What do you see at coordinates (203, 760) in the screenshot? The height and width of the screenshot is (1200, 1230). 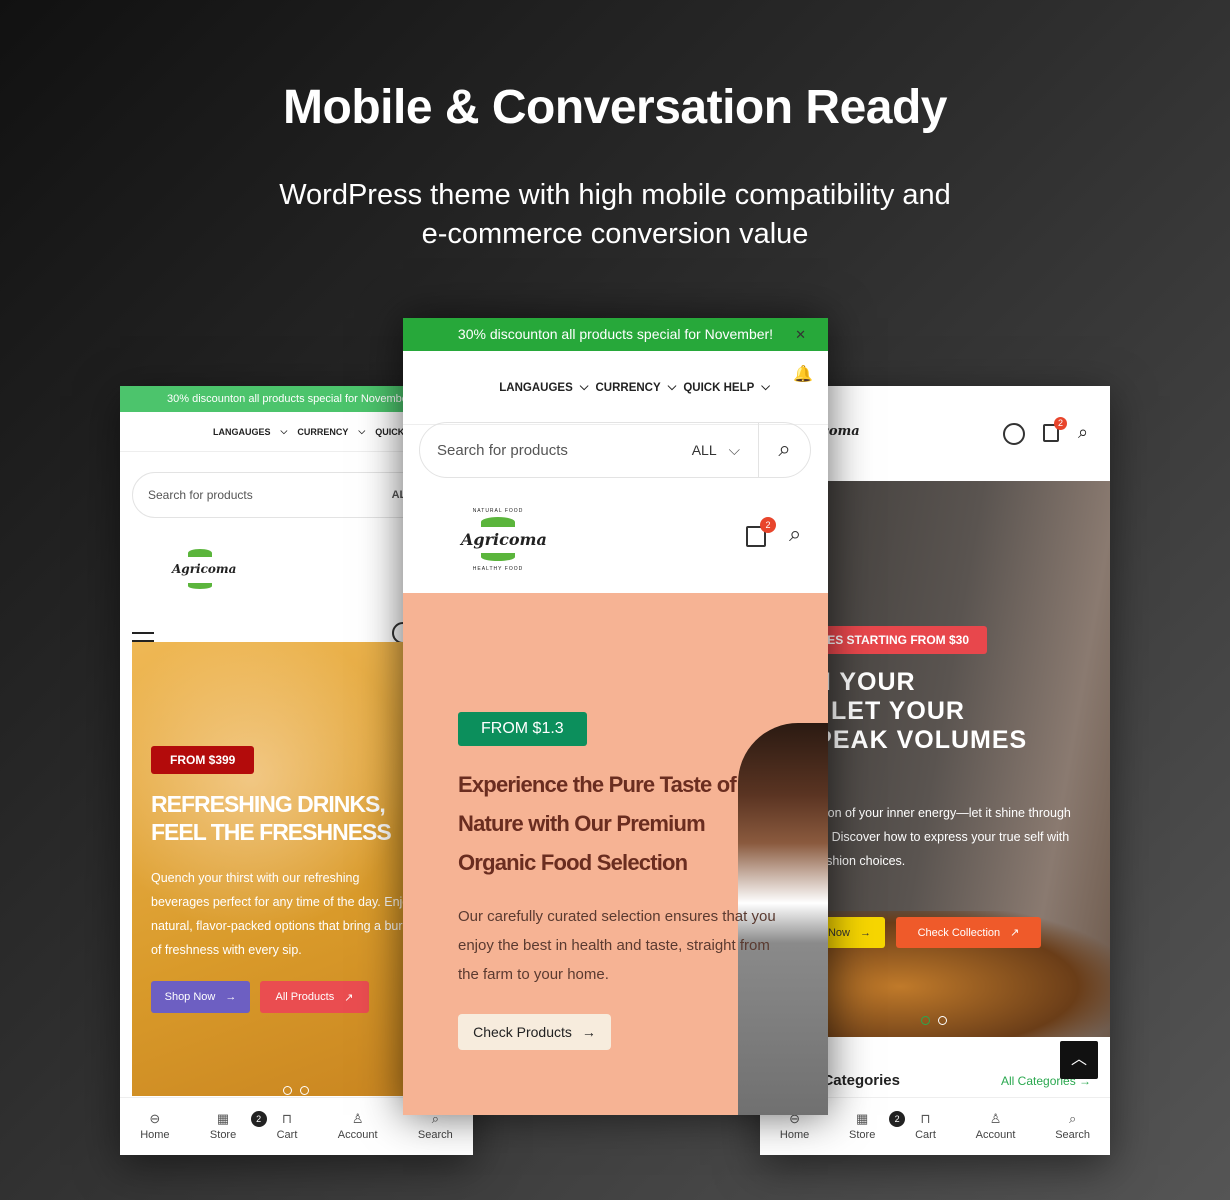 I see `price-badge: FROM $399` at bounding box center [203, 760].